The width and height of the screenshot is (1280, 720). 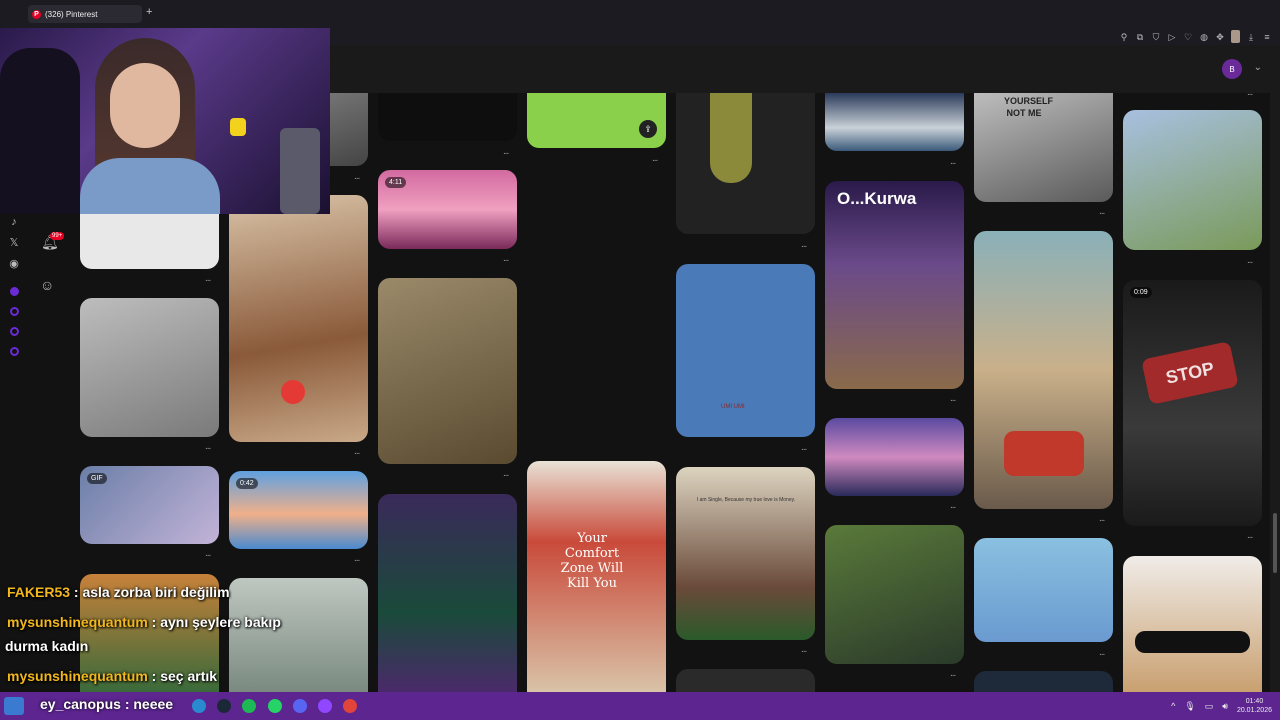 What do you see at coordinates (1043, 147) in the screenshot?
I see `pin-yourself-not-me: YOURSELF NOT ME` at bounding box center [1043, 147].